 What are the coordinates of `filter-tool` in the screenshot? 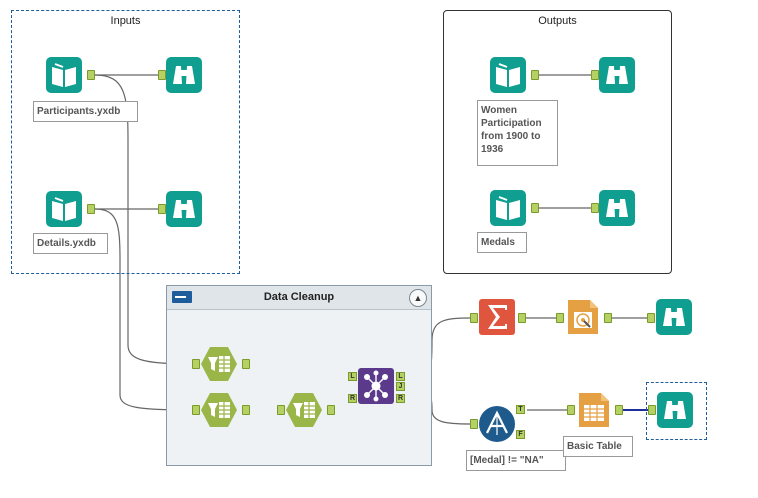 It's located at (497, 424).